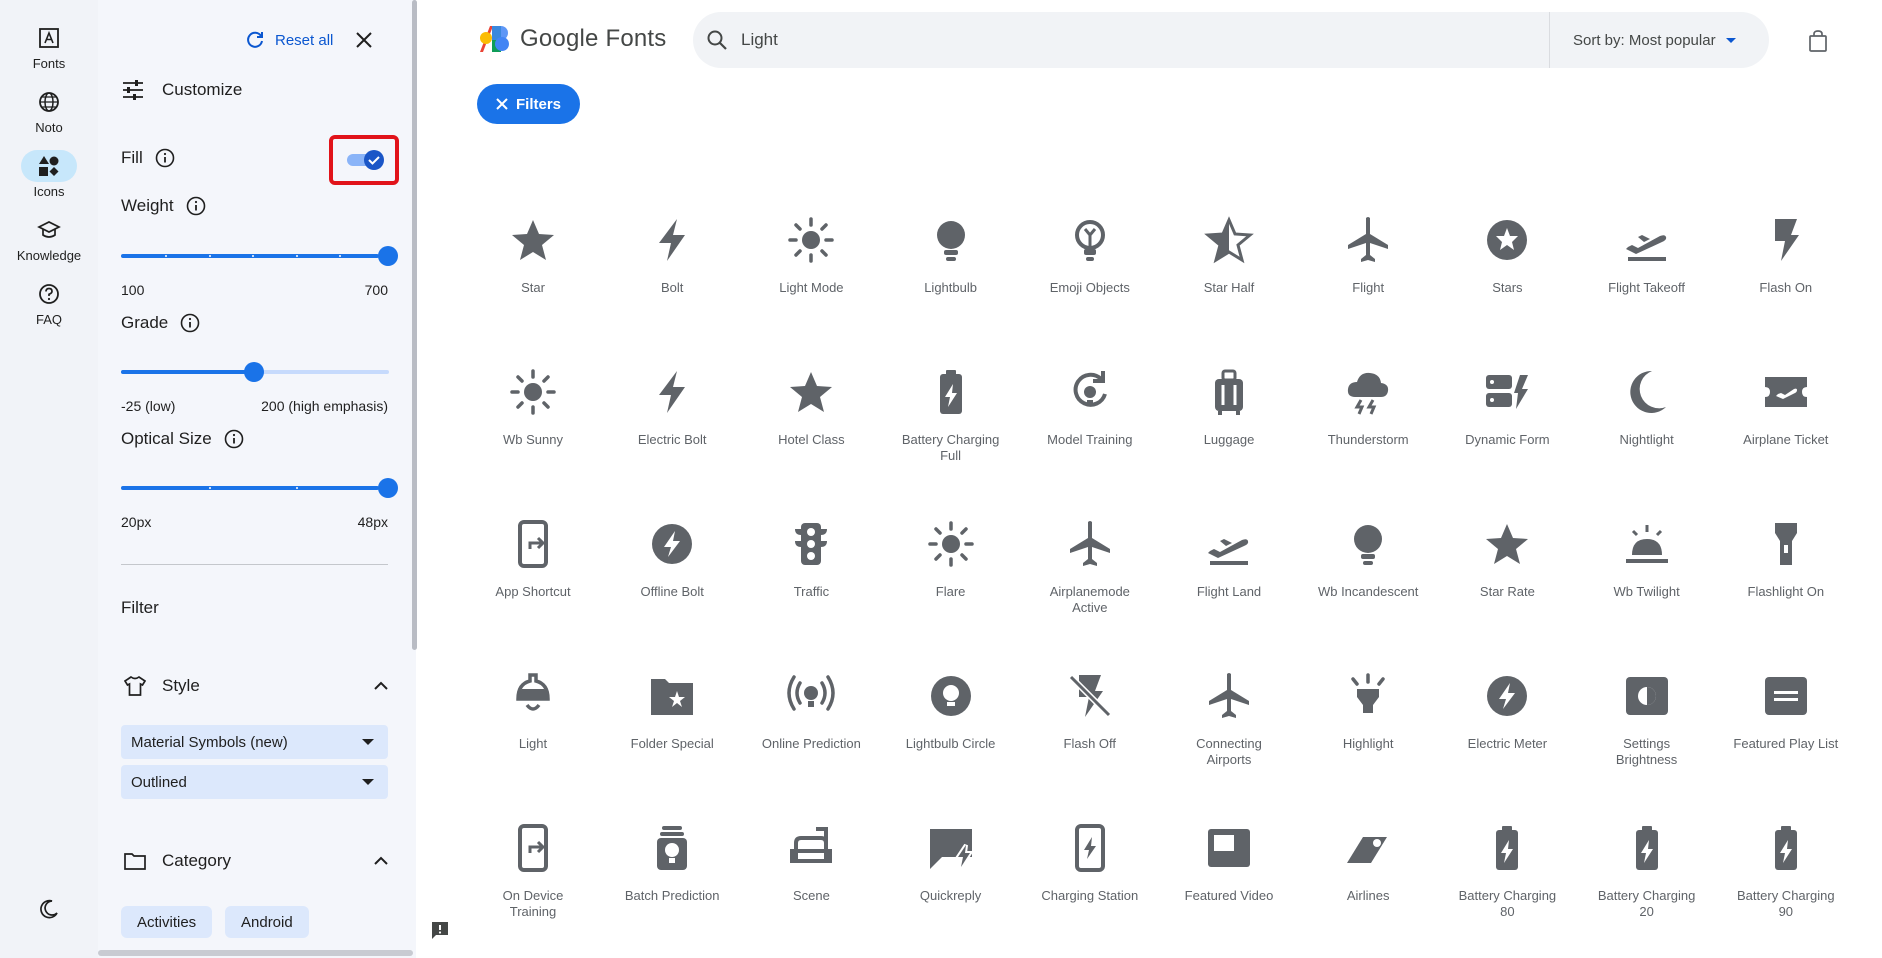 This screenshot has width=1882, height=958. Describe the element at coordinates (533, 276) in the screenshot. I see `icon-card: Star` at that location.